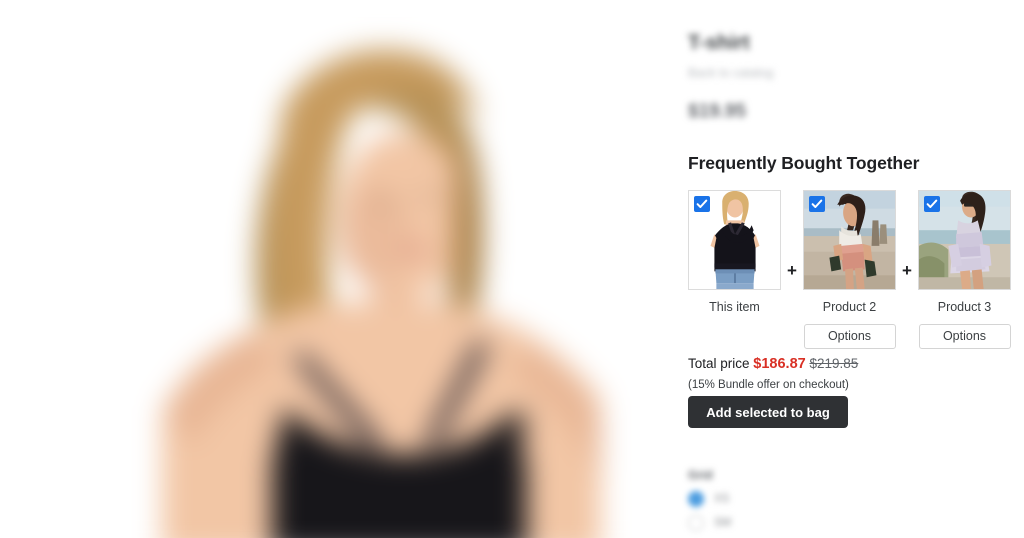 The height and width of the screenshot is (538, 1024). Describe the element at coordinates (722, 499) in the screenshot. I see `option-choice-1-label: XS` at that location.